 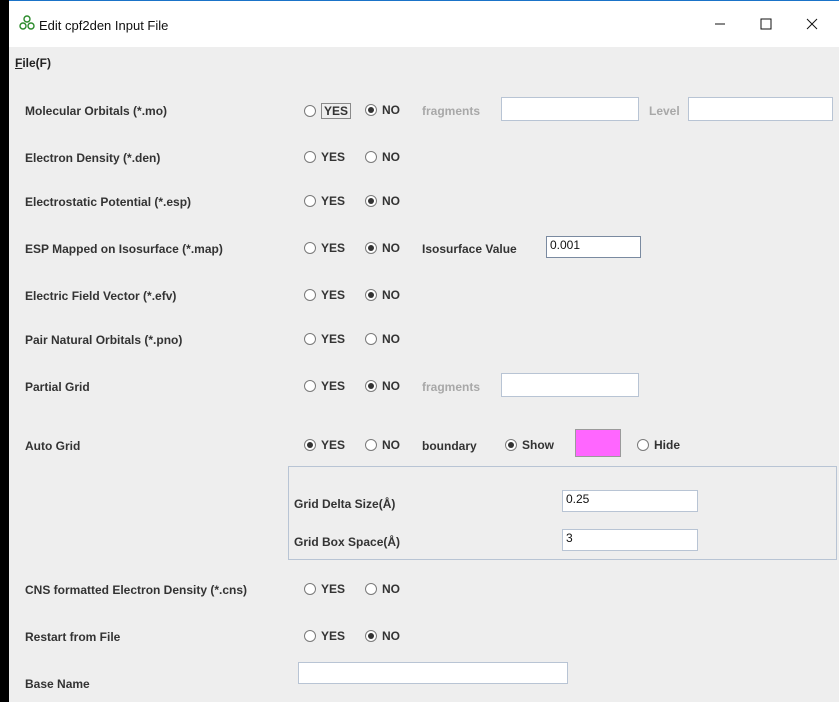 I want to click on boundary-hide-radio: Hide, so click(x=658, y=445).